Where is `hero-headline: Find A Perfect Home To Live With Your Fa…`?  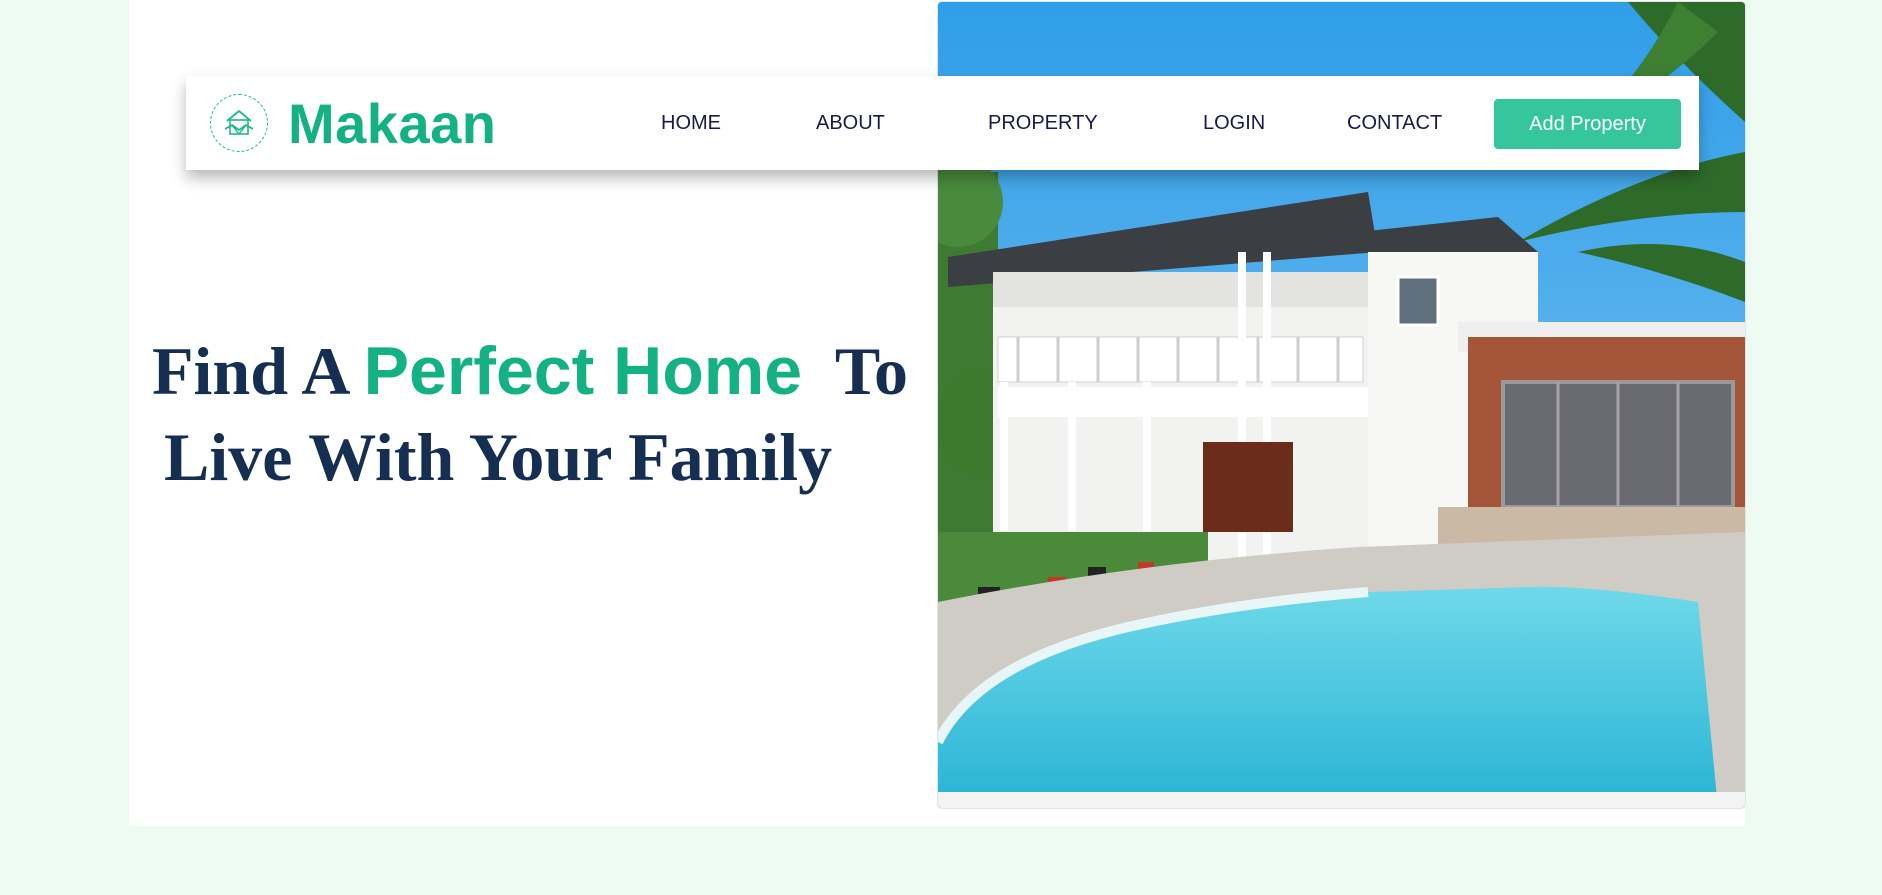
hero-headline: Find A Perfect Home To Live With Your Fa… is located at coordinates (542, 414).